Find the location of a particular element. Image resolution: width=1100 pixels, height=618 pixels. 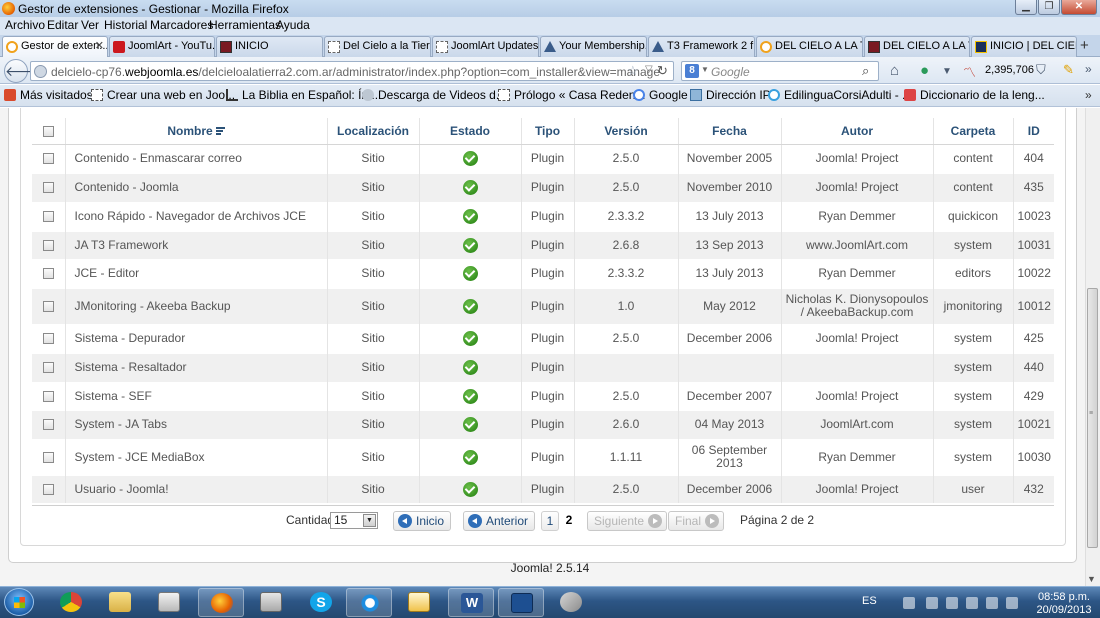

header-author: Autor is located at coordinates (856, 131).